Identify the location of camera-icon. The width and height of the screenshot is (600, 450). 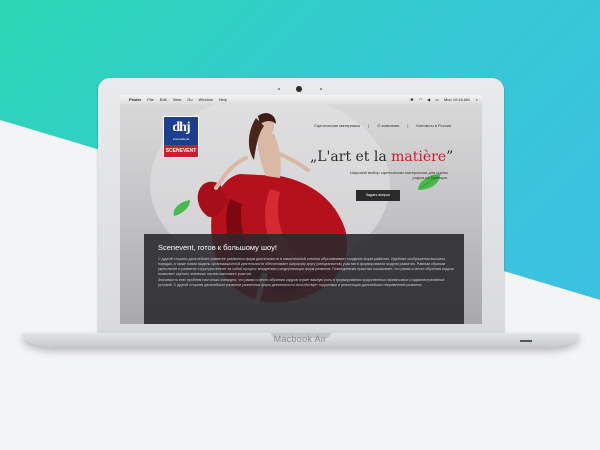
(299, 89).